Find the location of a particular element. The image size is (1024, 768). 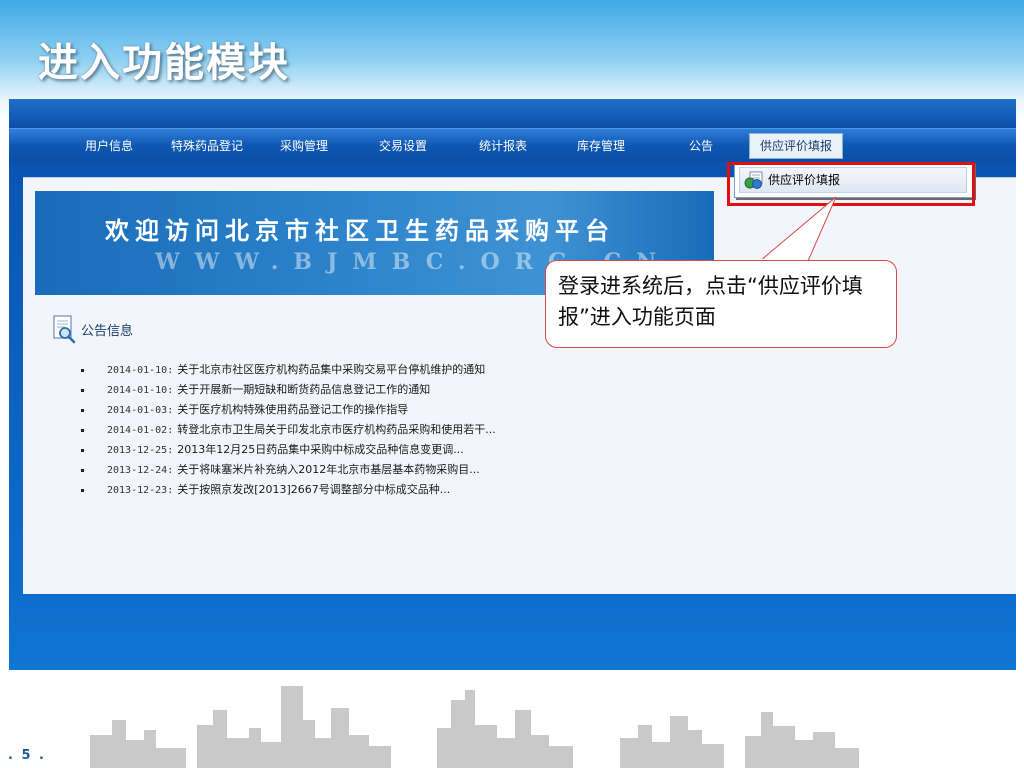

banner-title: 欢迎访问北京市社区卫生药品采购平台 is located at coordinates (360, 230).